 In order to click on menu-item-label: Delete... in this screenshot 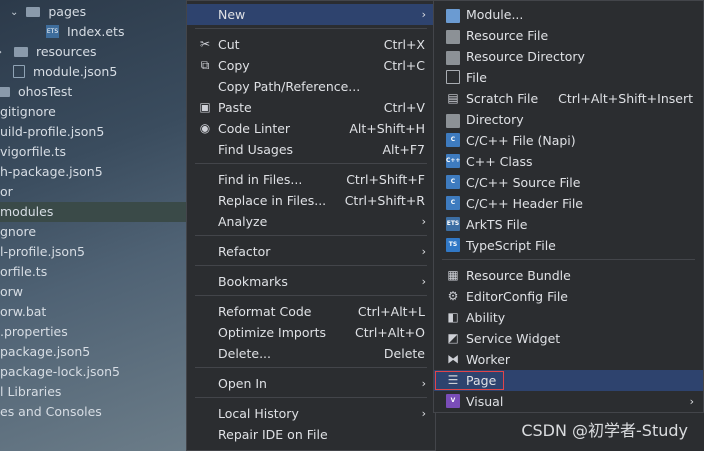, I will do `click(244, 353)`.